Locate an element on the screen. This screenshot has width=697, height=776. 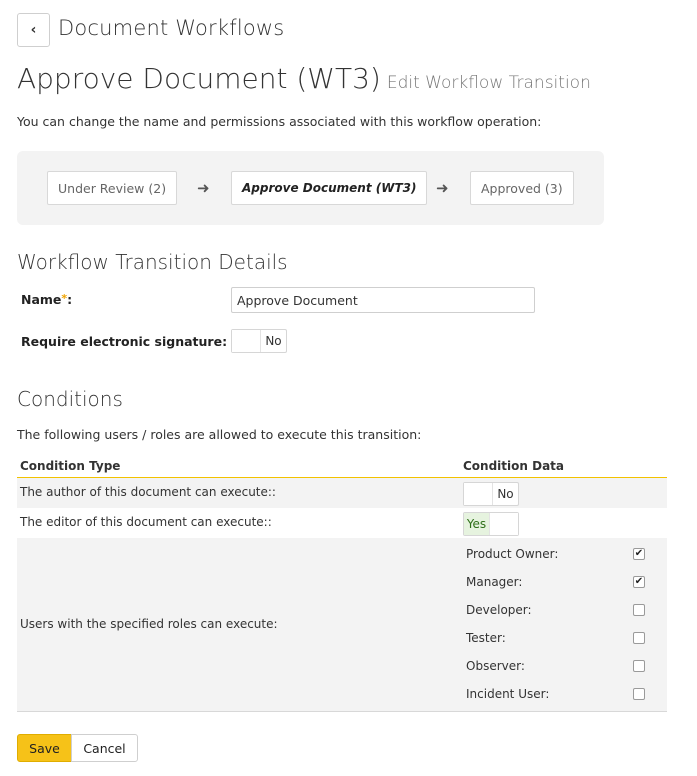
role-label-developer: Developer: is located at coordinates (499, 610).